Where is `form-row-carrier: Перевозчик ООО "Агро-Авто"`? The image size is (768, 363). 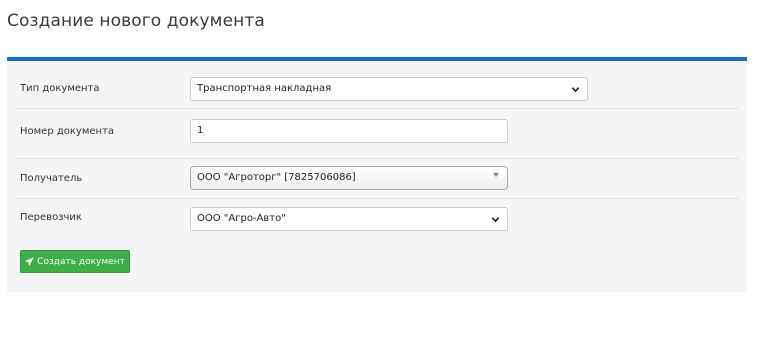 form-row-carrier: Перевозчик ООО "Агро-Авто" is located at coordinates (377, 219).